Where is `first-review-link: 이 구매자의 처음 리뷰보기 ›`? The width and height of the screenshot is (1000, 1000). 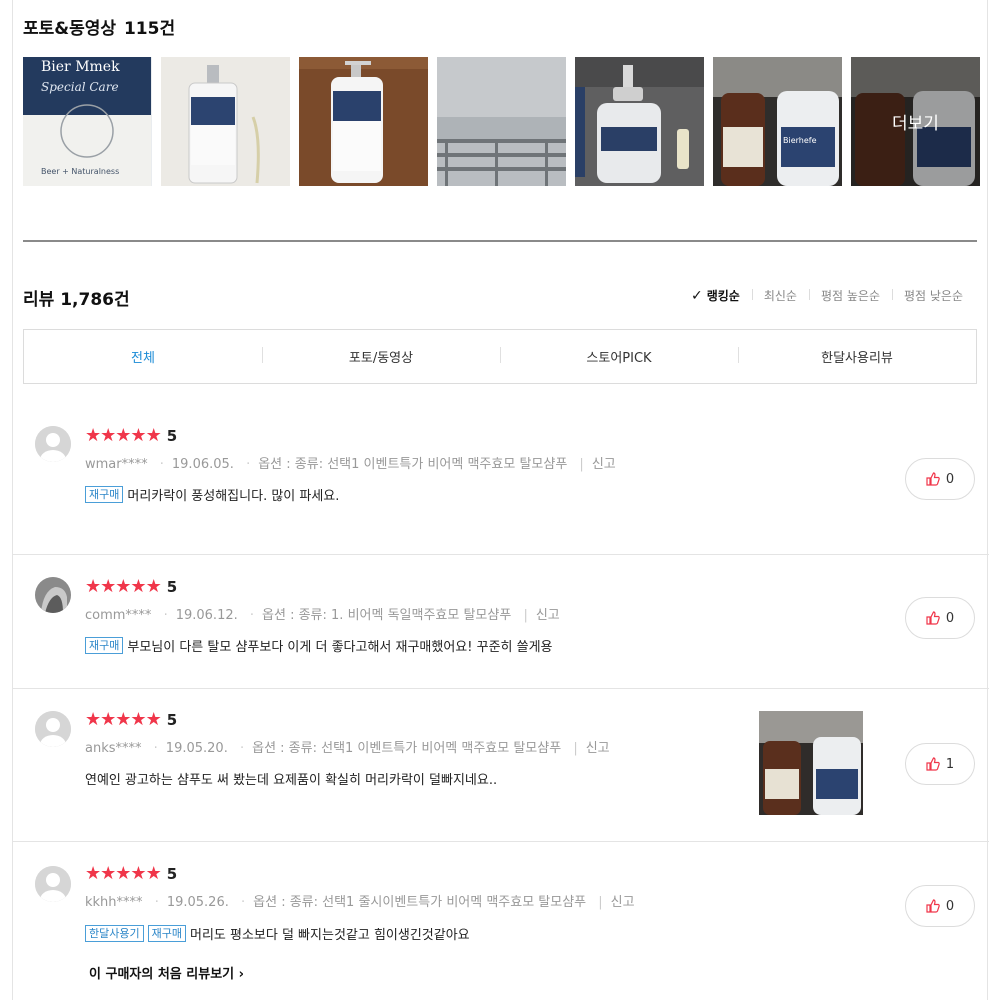
first-review-link: 이 구매자의 처음 리뷰보기 › is located at coordinates (166, 972).